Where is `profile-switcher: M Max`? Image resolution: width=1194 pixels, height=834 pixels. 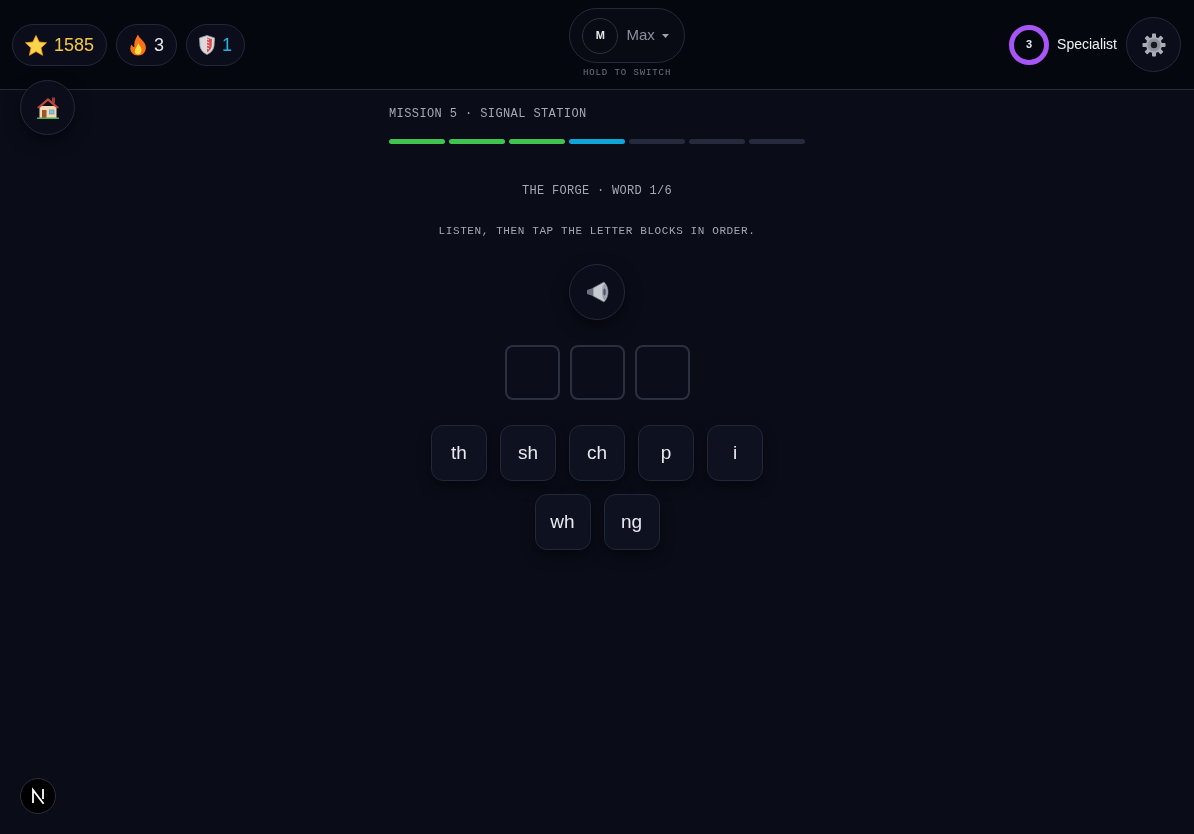 profile-switcher: M Max is located at coordinates (627, 35).